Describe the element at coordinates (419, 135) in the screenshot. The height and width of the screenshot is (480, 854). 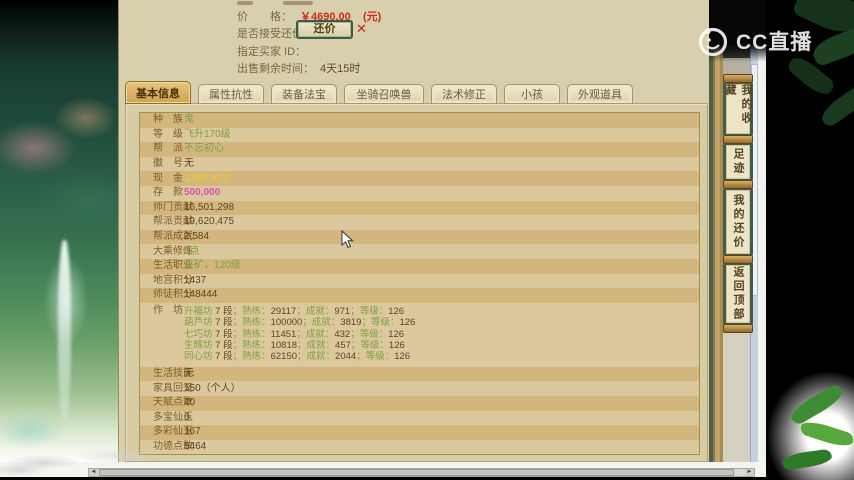
I see `table-row: 等 级飞升170级` at that location.